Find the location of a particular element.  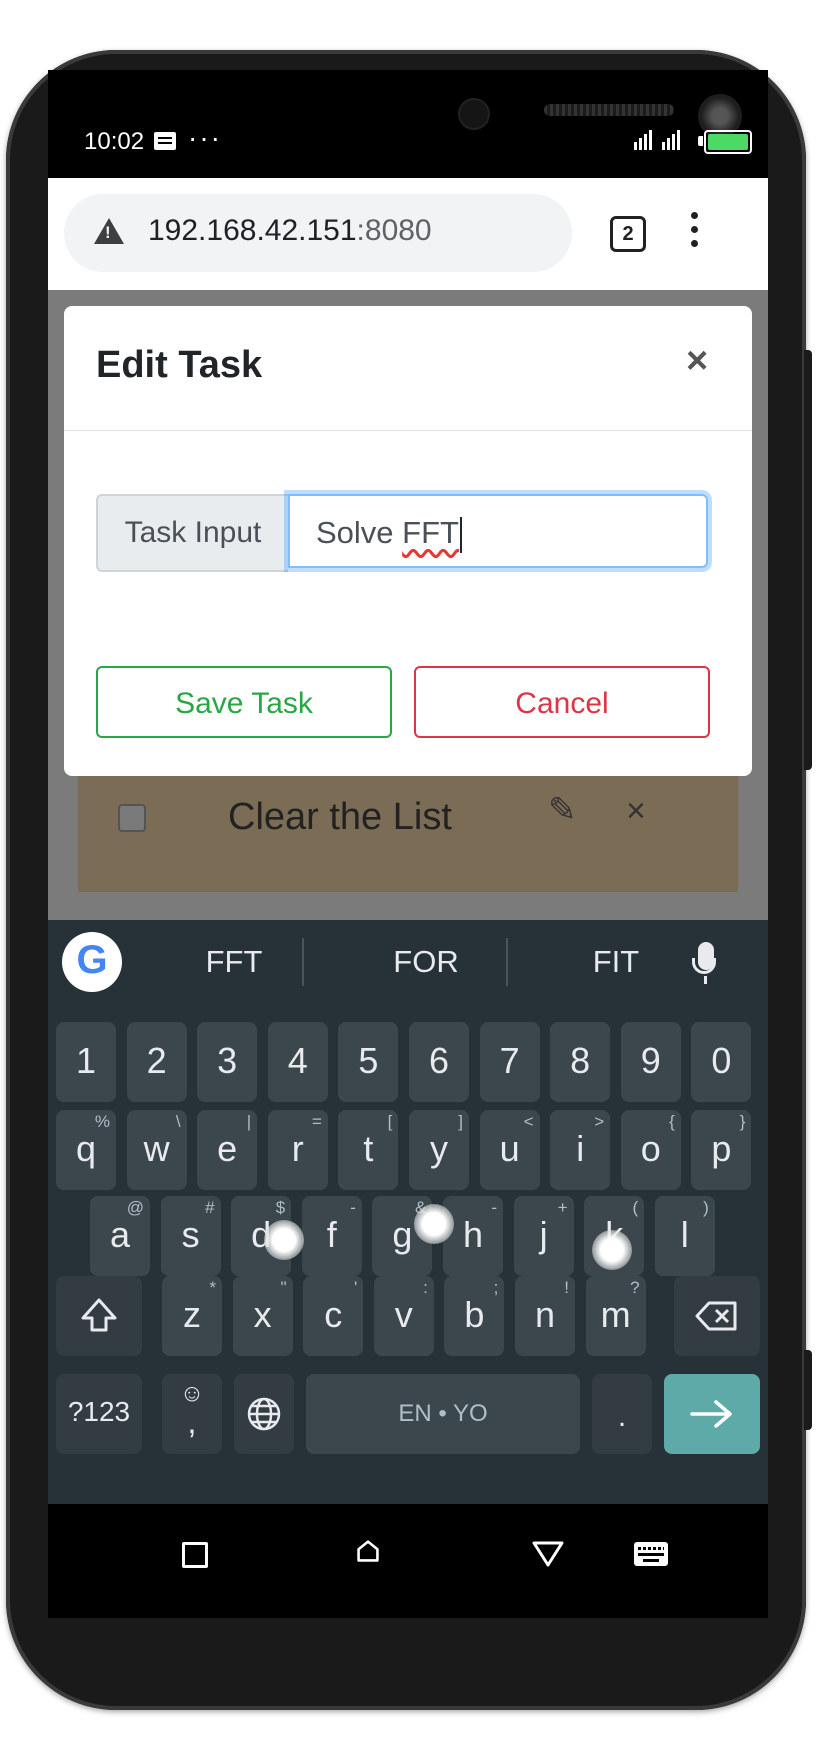

key-4: 4 is located at coordinates (297, 1062).